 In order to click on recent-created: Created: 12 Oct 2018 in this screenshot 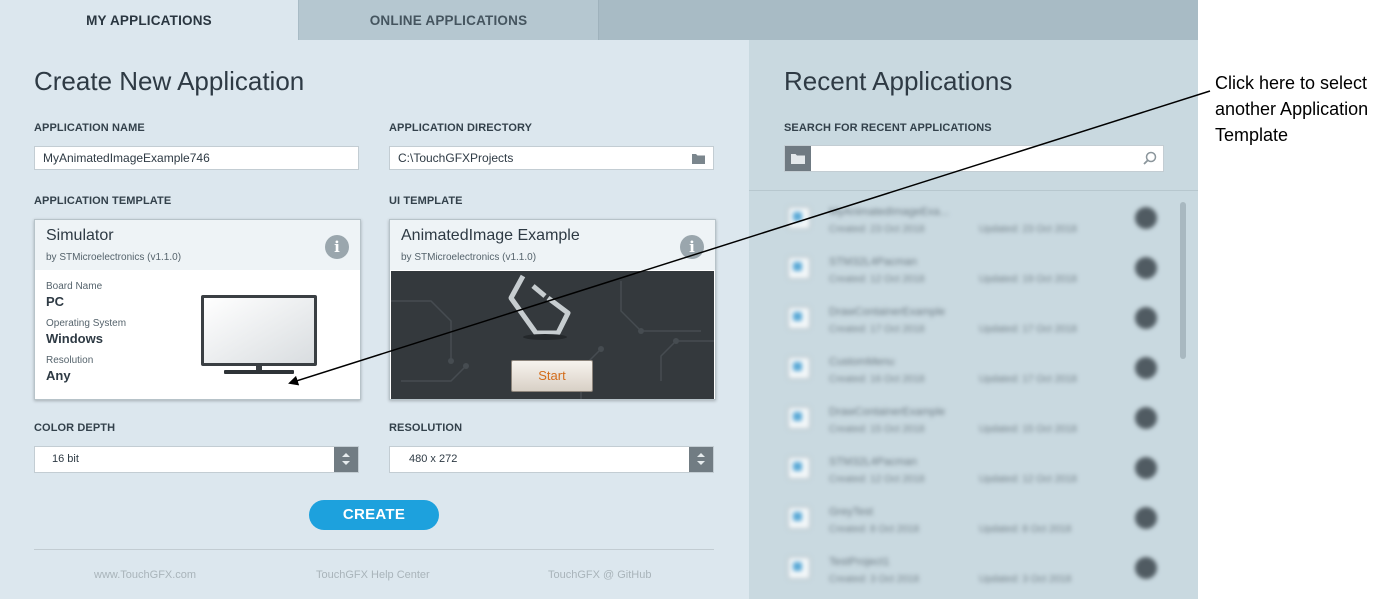, I will do `click(877, 279)`.